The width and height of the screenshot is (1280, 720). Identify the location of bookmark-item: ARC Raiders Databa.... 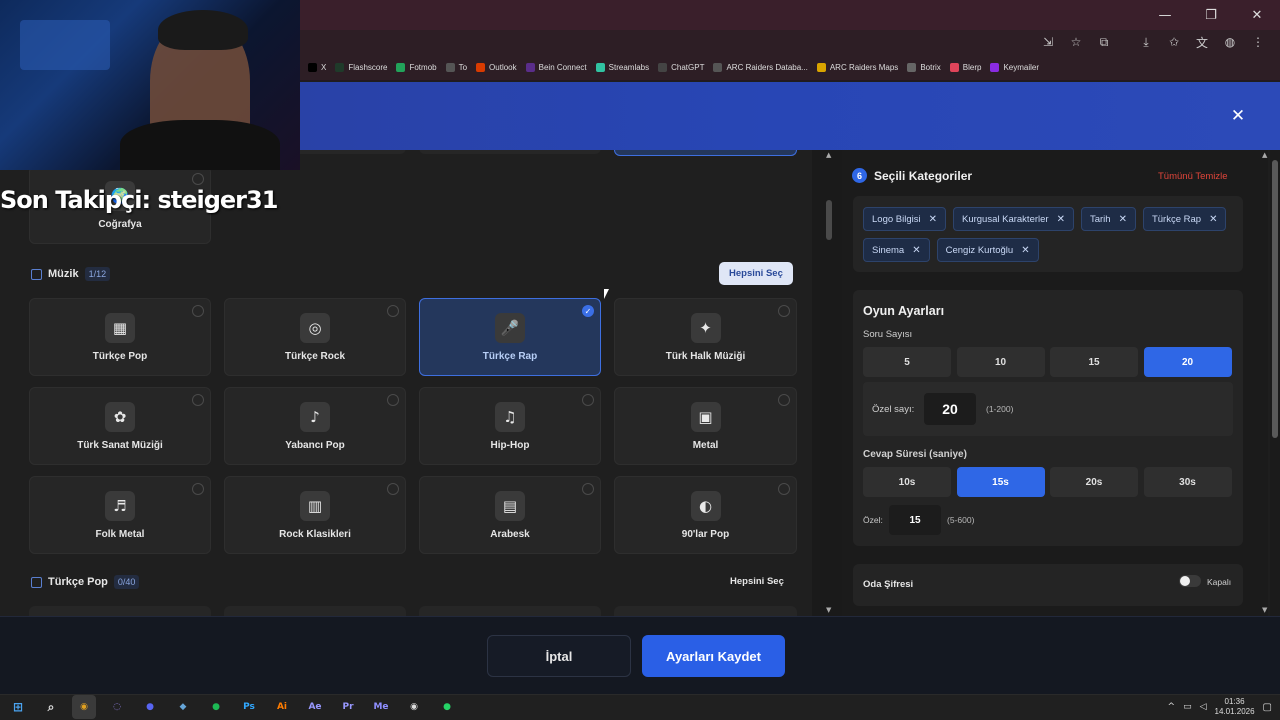
(760, 67).